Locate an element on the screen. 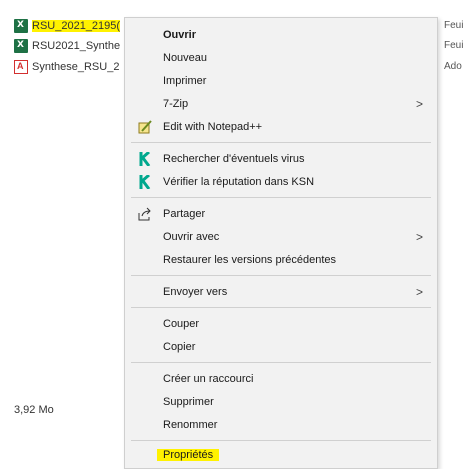 The width and height of the screenshot is (468, 469). menu-item-share: Partager is located at coordinates (281, 214).